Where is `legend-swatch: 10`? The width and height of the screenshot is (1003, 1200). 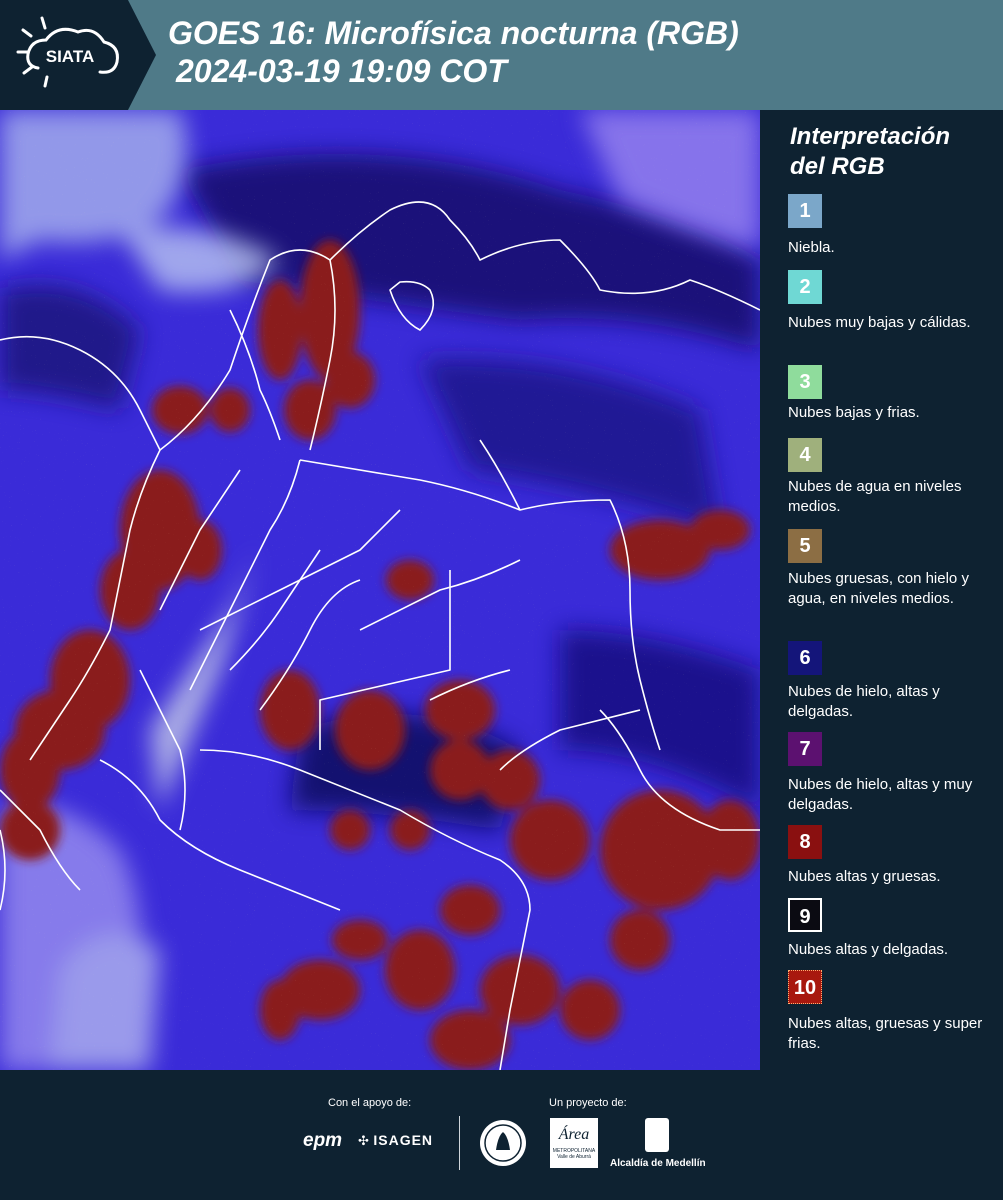
legend-swatch: 10 is located at coordinates (805, 987).